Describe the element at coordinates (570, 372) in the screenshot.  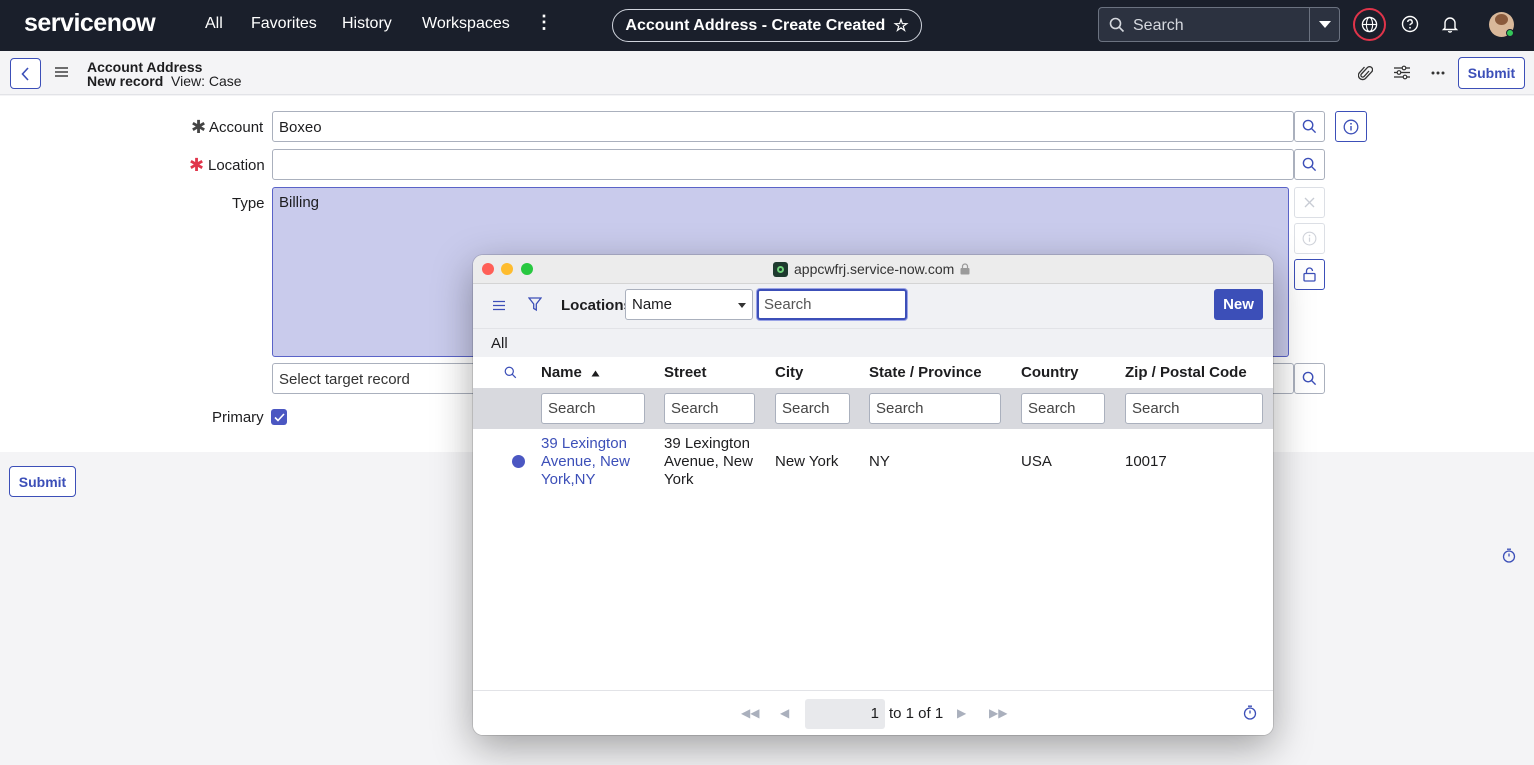
I see `column-header-name: Name` at that location.